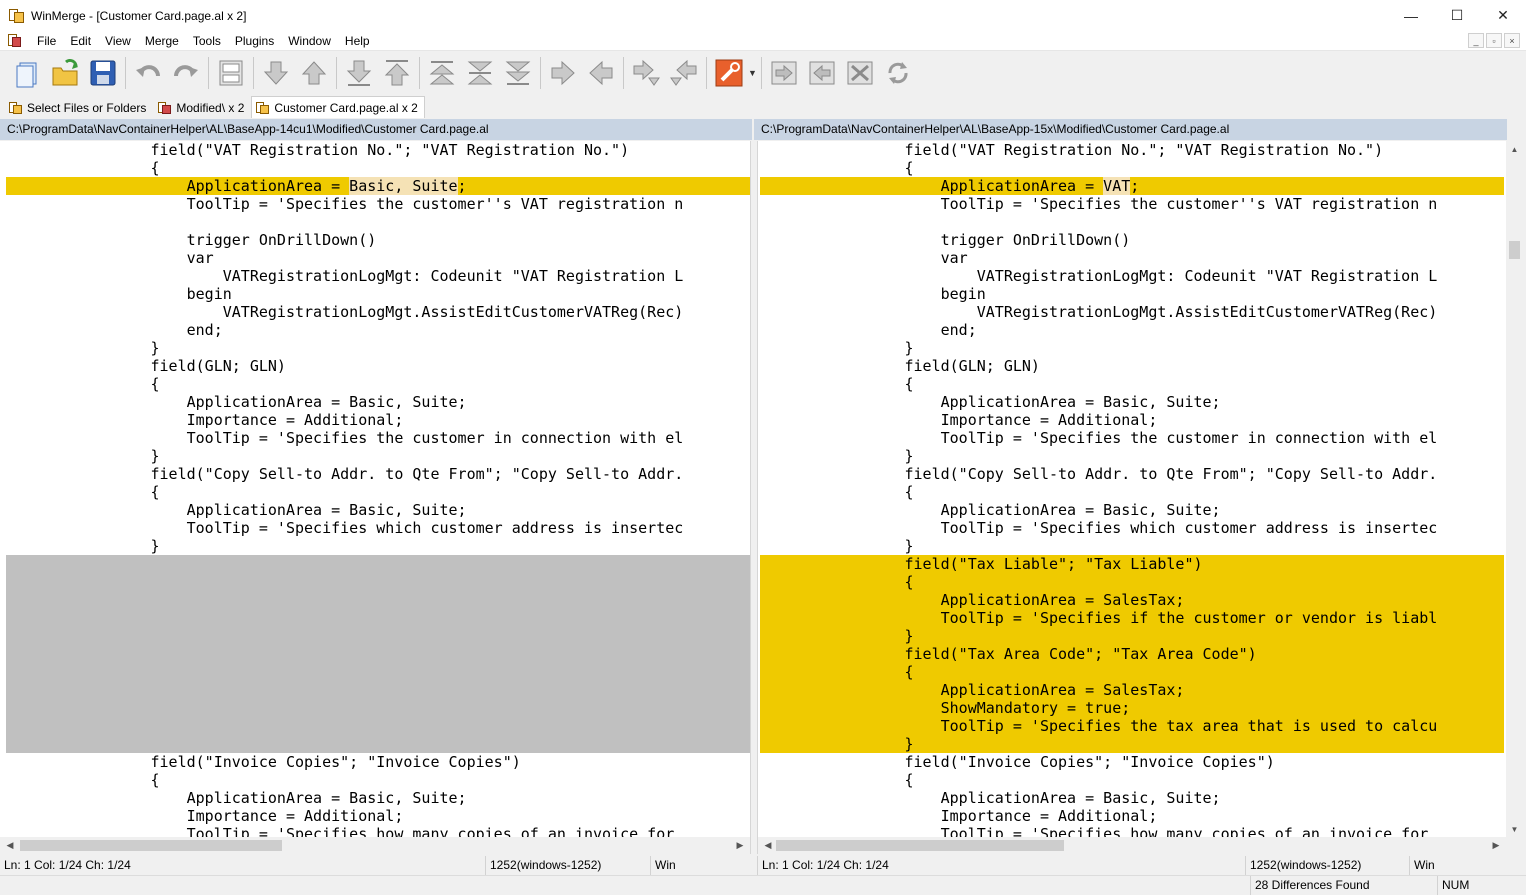 Image resolution: width=1526 pixels, height=895 pixels. What do you see at coordinates (1132, 845) in the screenshot?
I see `right-horizontal-scrollbar: ◀ ▶` at bounding box center [1132, 845].